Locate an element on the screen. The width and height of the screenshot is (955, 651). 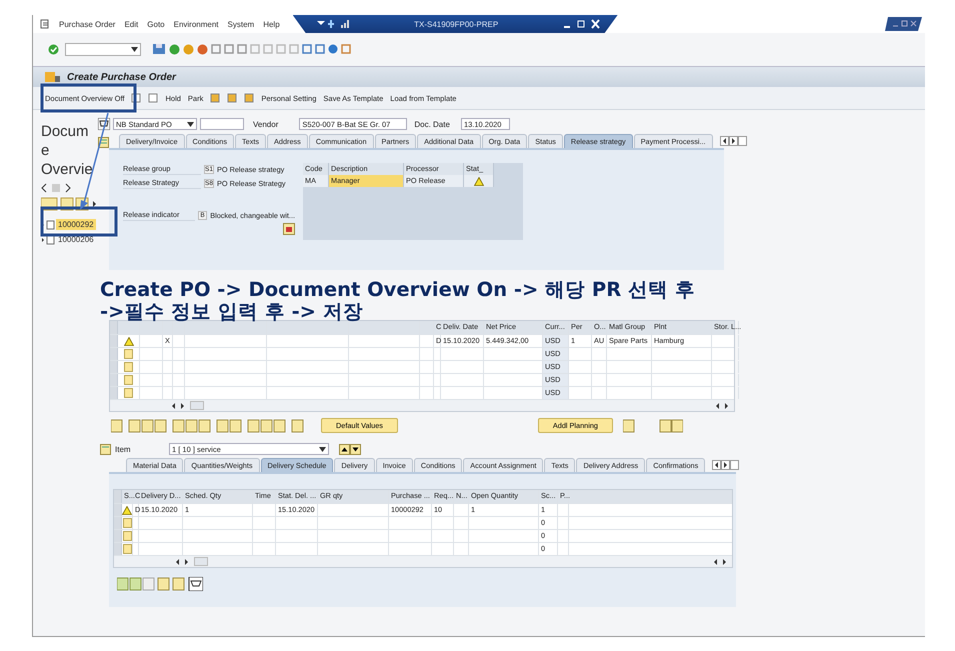
toolbar-icon is located at coordinates (153, 98).